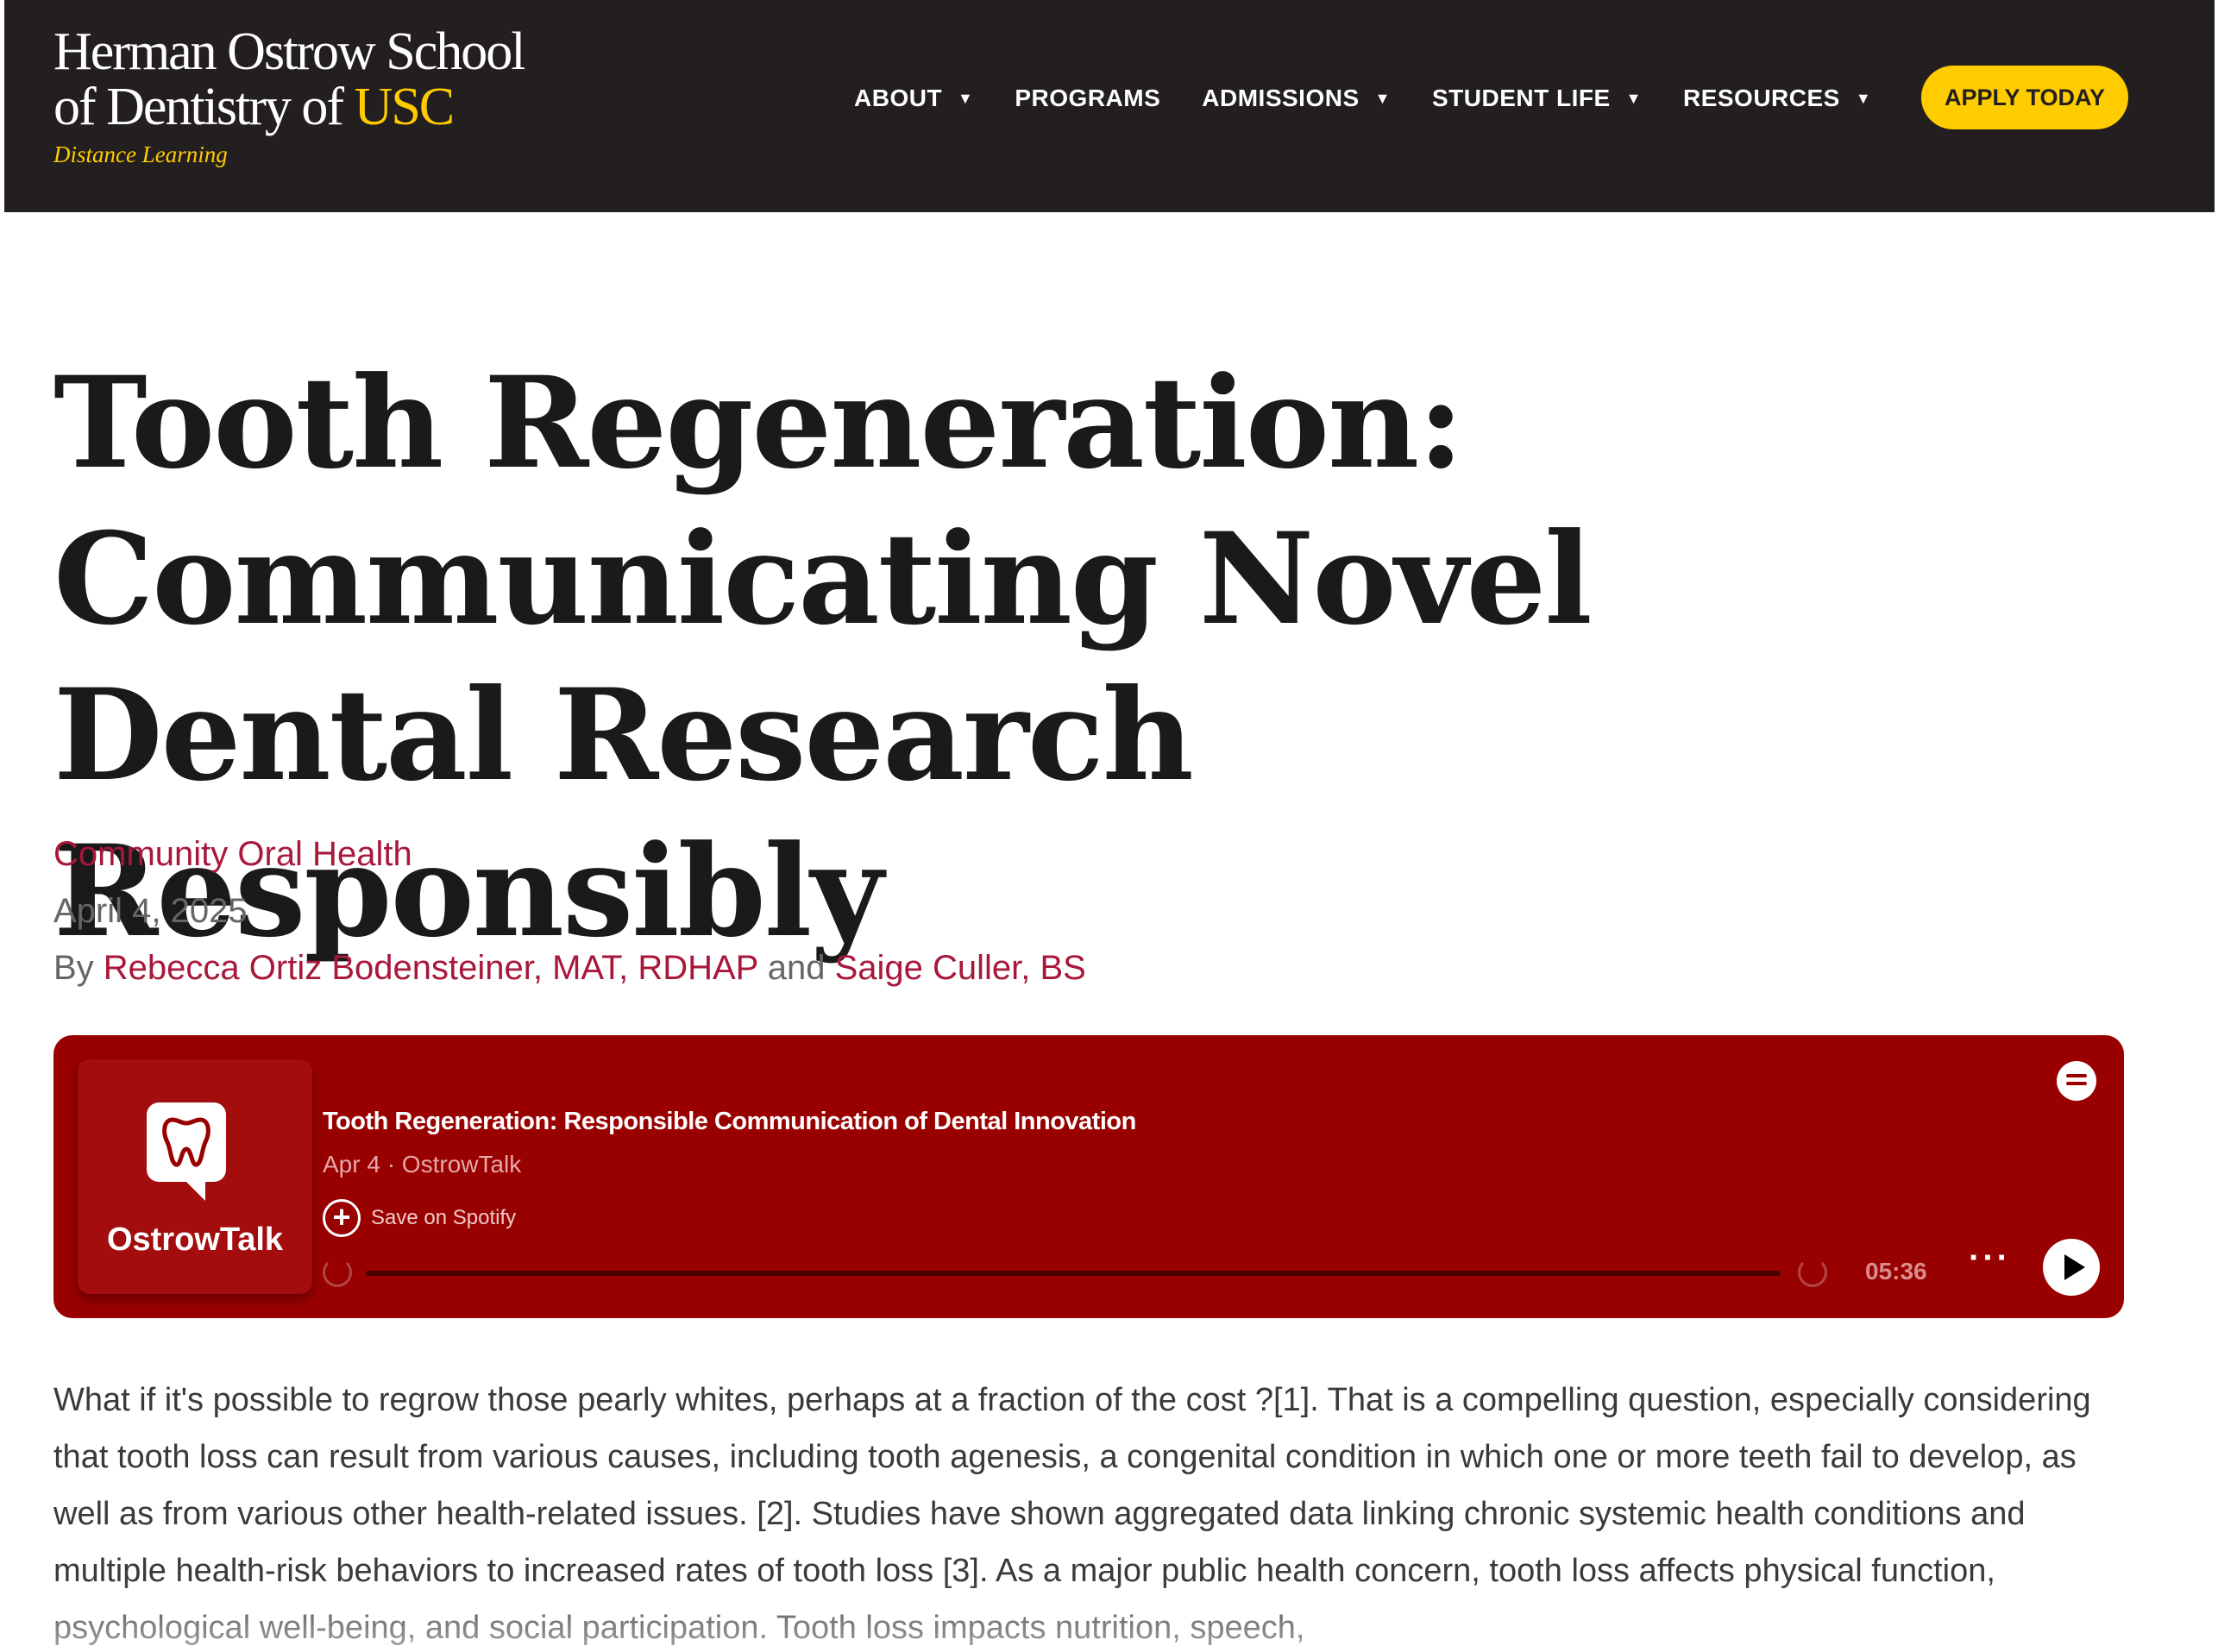 The width and height of the screenshot is (2218, 1652). I want to click on save-on-spotify-label: Save on Spotify, so click(444, 1217).